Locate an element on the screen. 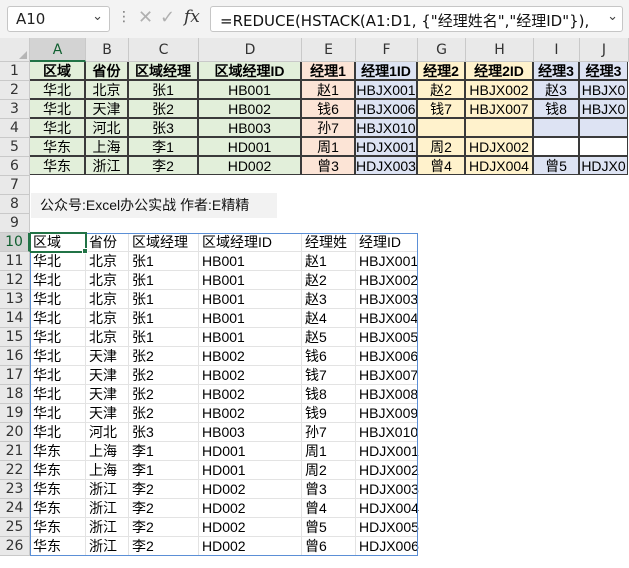 This screenshot has width=629, height=568. column-header-g: G is located at coordinates (442, 50).